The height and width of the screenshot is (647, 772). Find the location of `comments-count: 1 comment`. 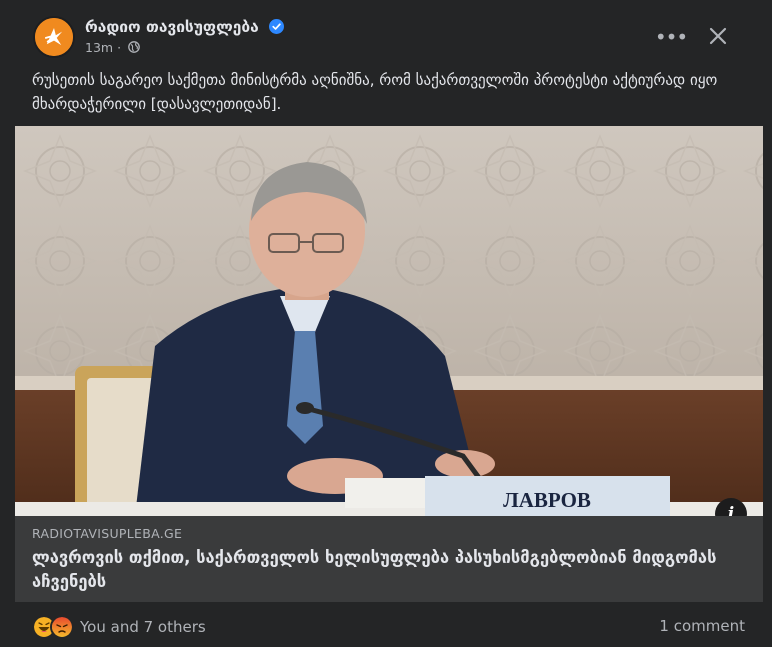

comments-count: 1 comment is located at coordinates (702, 626).